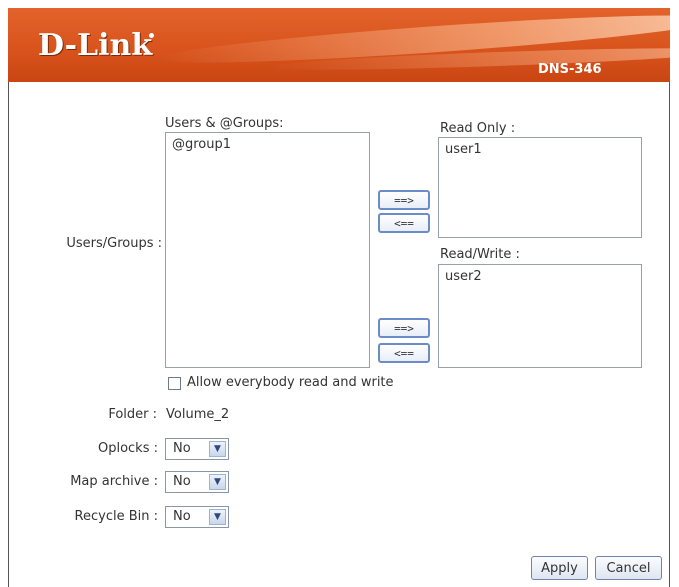 This screenshot has height=587, width=679. What do you see at coordinates (116, 516) in the screenshot?
I see `recycle-bin-label: Recycle Bin :` at bounding box center [116, 516].